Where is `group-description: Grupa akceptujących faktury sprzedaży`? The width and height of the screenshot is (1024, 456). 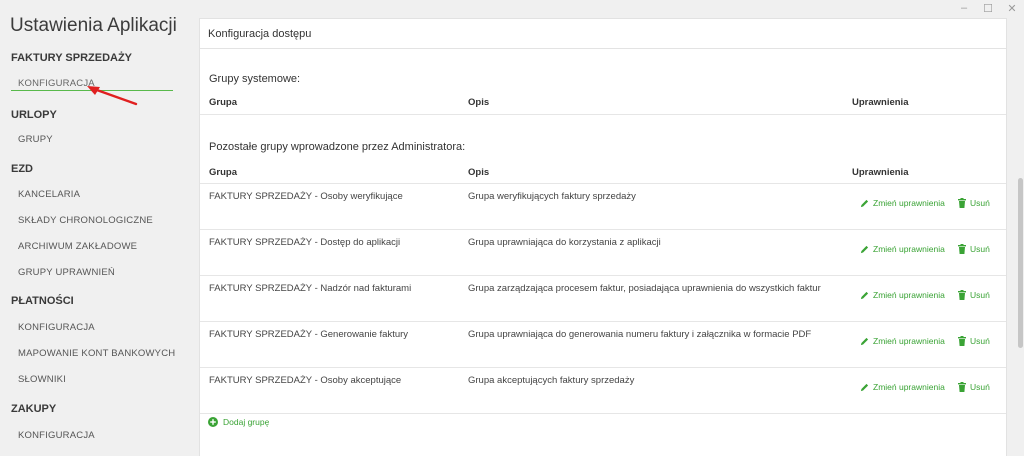
group-description: Grupa akceptujących faktury sprzedaży is located at coordinates (551, 380).